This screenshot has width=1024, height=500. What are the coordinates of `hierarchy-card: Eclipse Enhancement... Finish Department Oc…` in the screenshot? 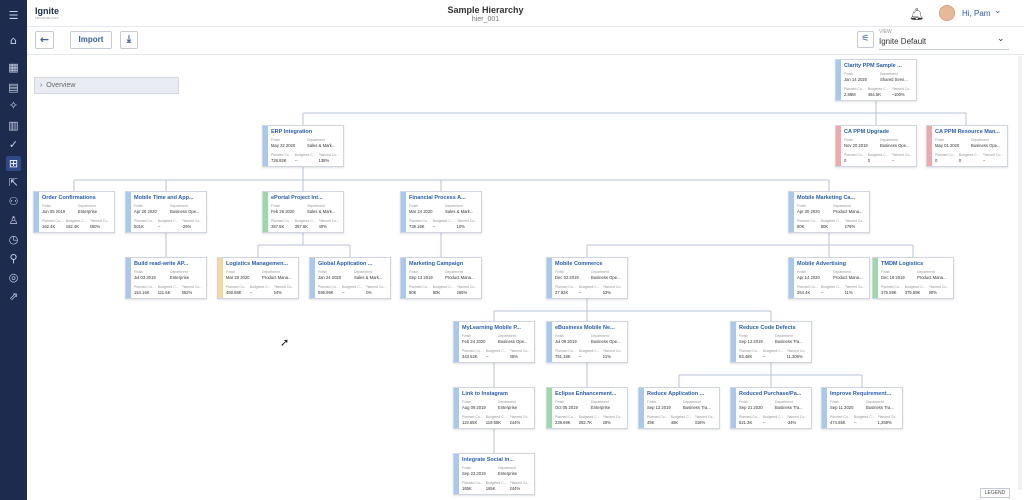 It's located at (587, 408).